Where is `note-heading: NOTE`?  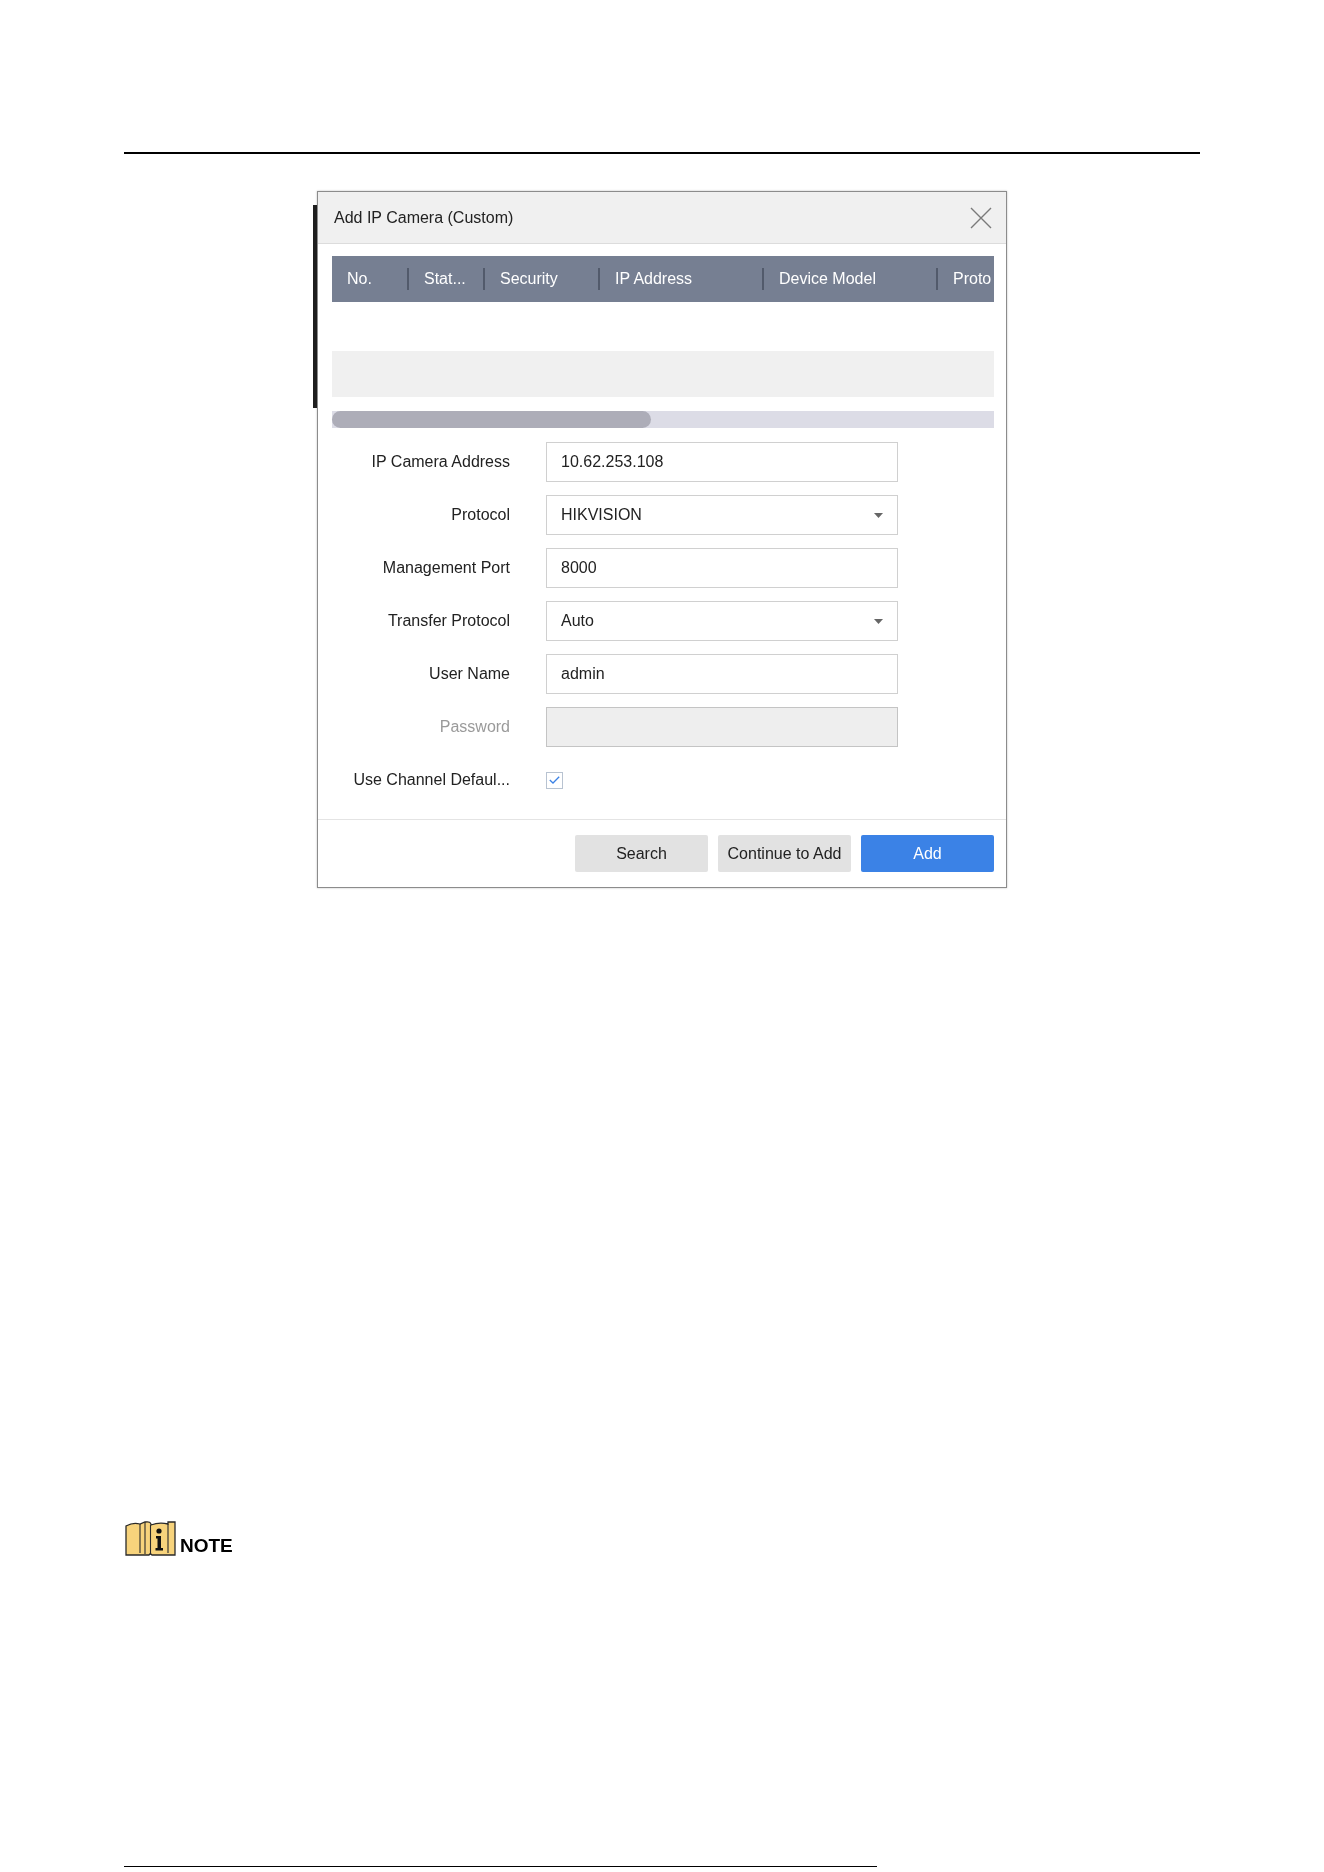 note-heading: NOTE is located at coordinates (206, 1545).